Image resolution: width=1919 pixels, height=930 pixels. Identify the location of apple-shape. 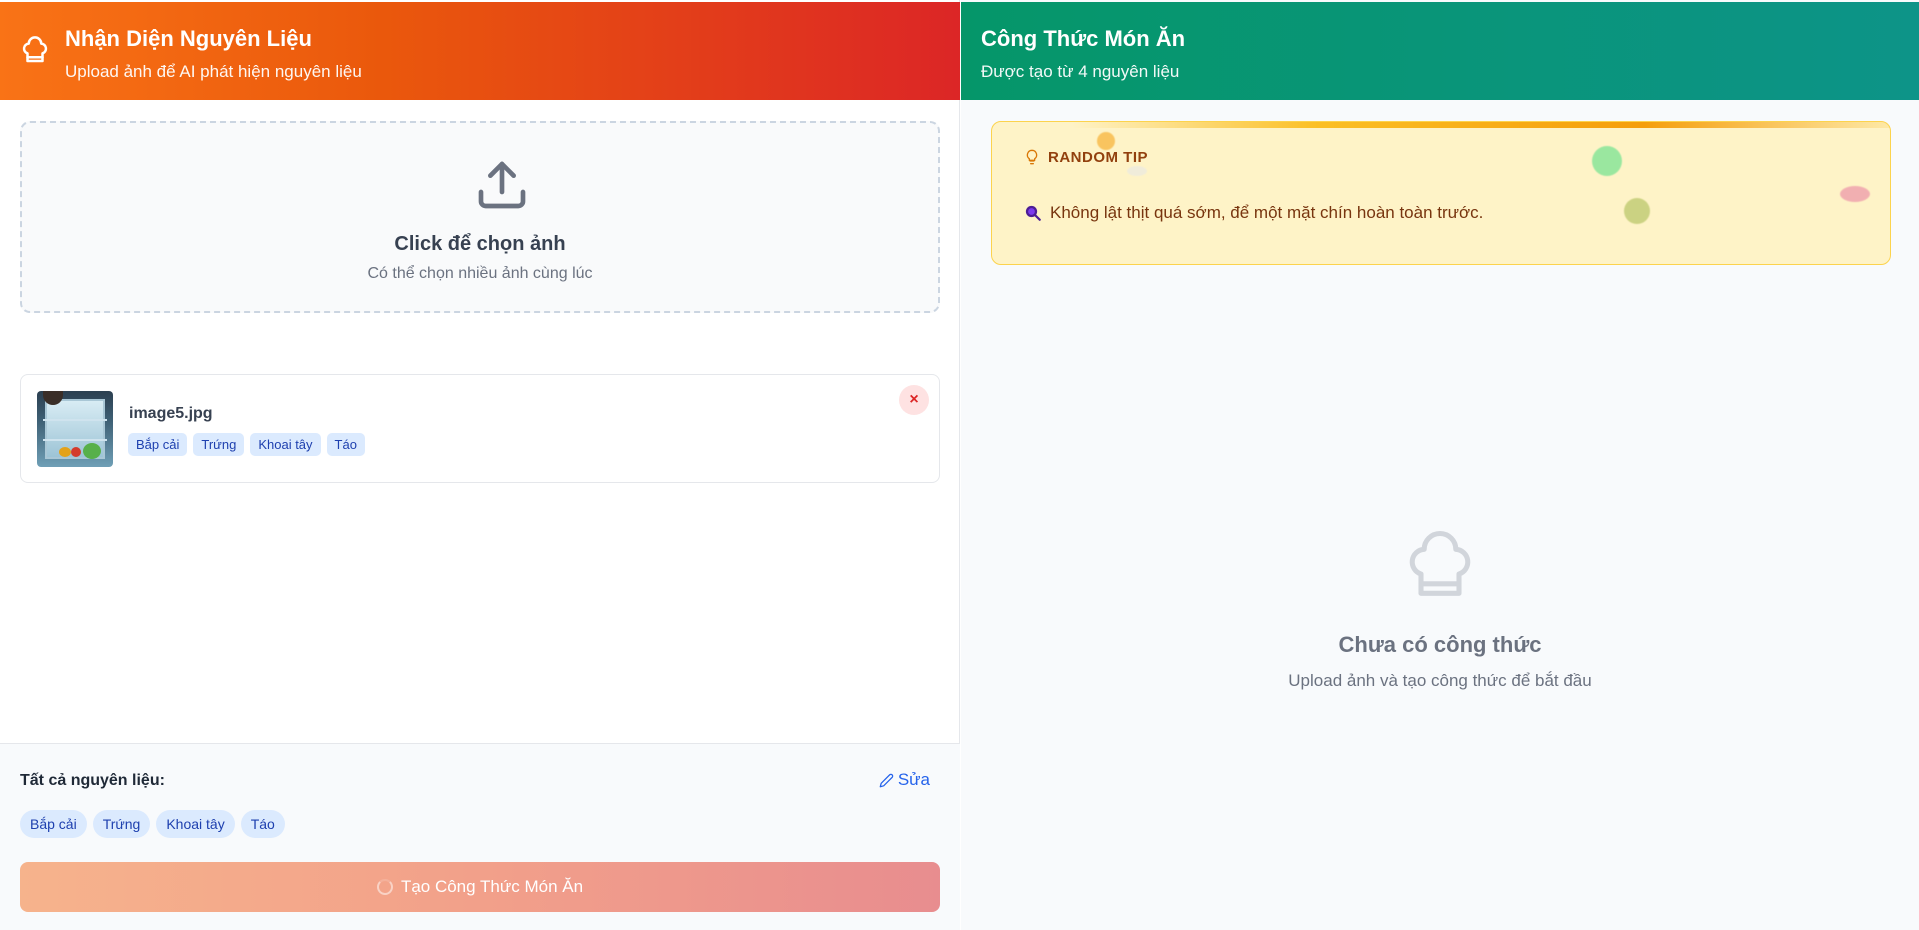
(76, 452).